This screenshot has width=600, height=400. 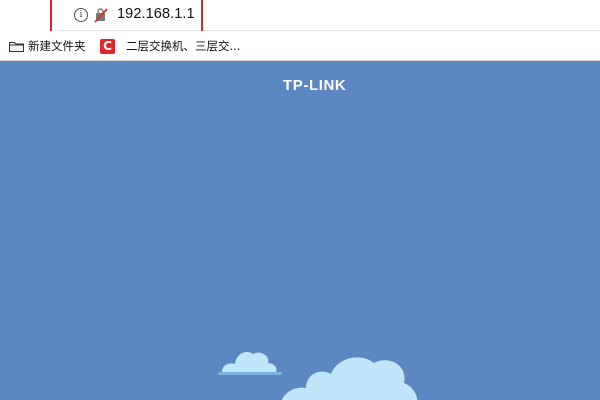 I want to click on bookmark-c-site: C, so click(x=107, y=46).